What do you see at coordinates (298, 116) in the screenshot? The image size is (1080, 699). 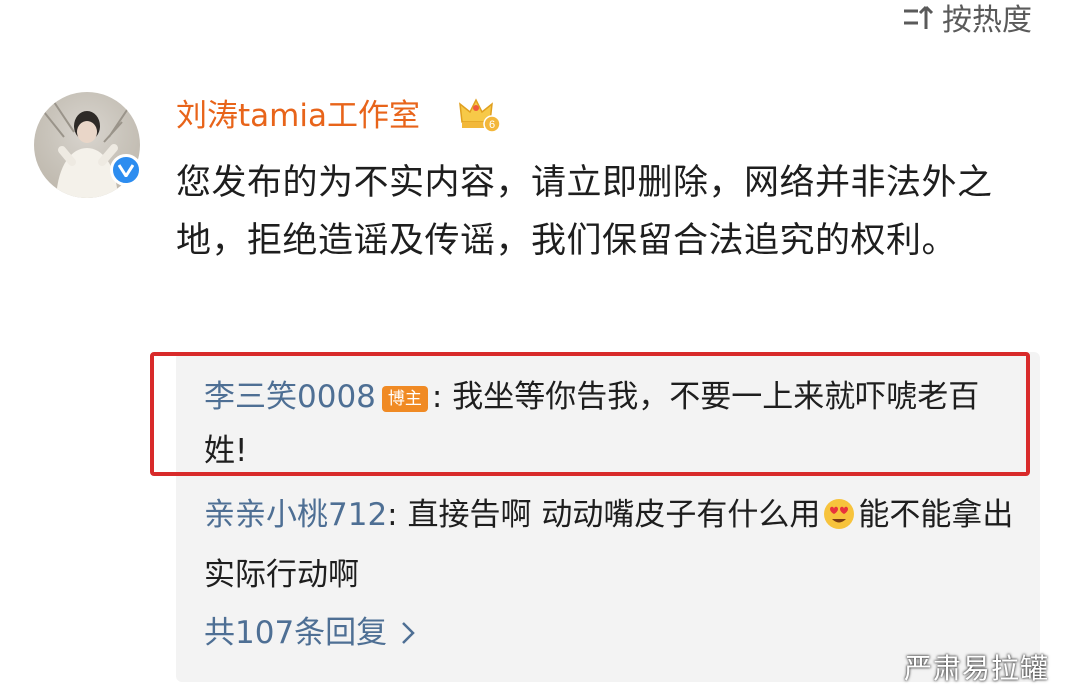 I see `comment-username: 刘涛tamia工作室` at bounding box center [298, 116].